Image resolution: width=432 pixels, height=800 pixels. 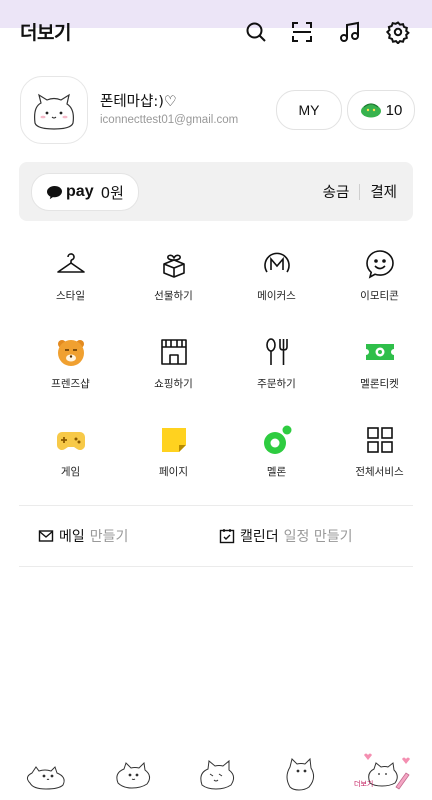 What do you see at coordinates (49, 772) in the screenshot?
I see `friends-tab-icon` at bounding box center [49, 772].